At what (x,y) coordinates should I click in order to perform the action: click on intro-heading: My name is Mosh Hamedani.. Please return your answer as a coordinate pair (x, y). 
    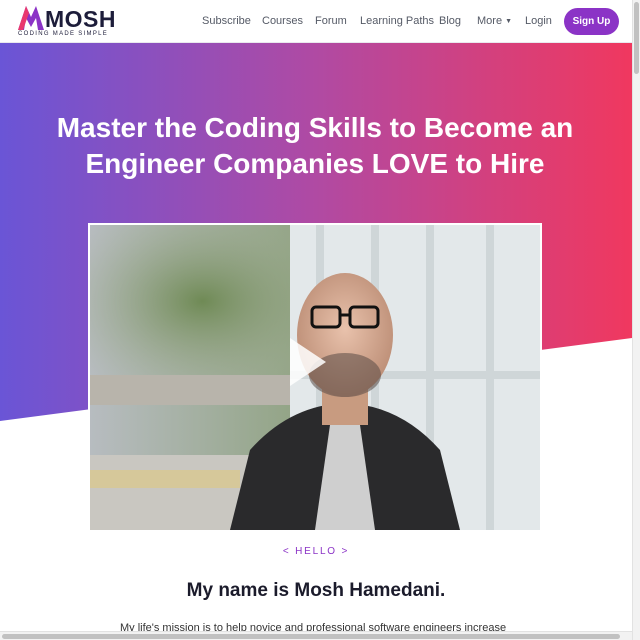
    Looking at the image, I should click on (316, 590).